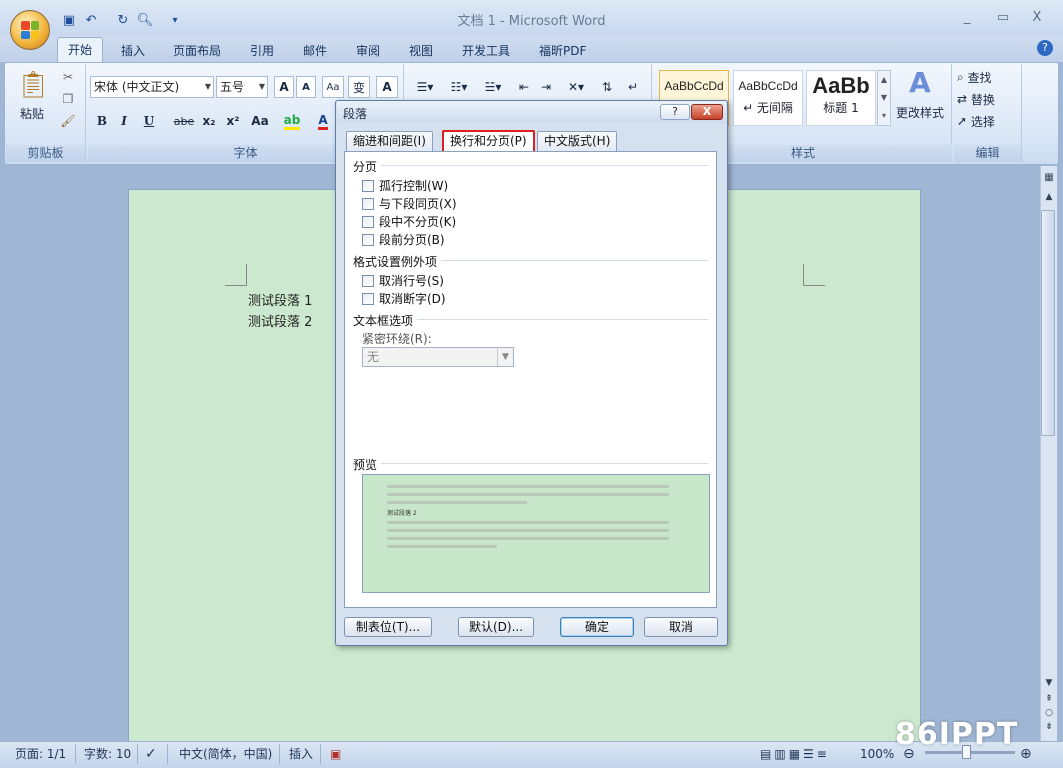 The image size is (1063, 768). What do you see at coordinates (562, 51) in the screenshot?
I see `tab-foxit-pdf: 福昕PDF` at bounding box center [562, 51].